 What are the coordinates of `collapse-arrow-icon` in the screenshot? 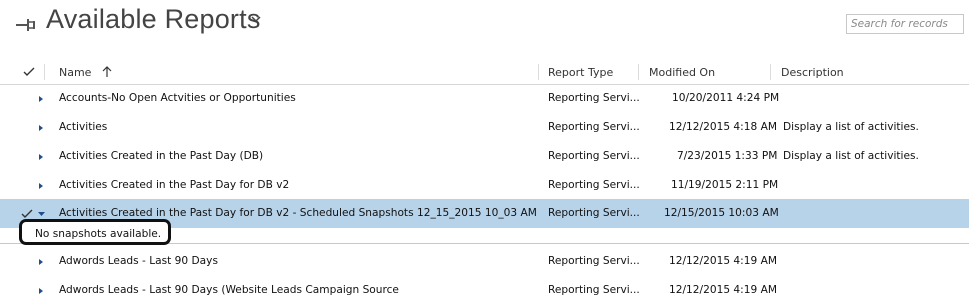 It's located at (41, 214).